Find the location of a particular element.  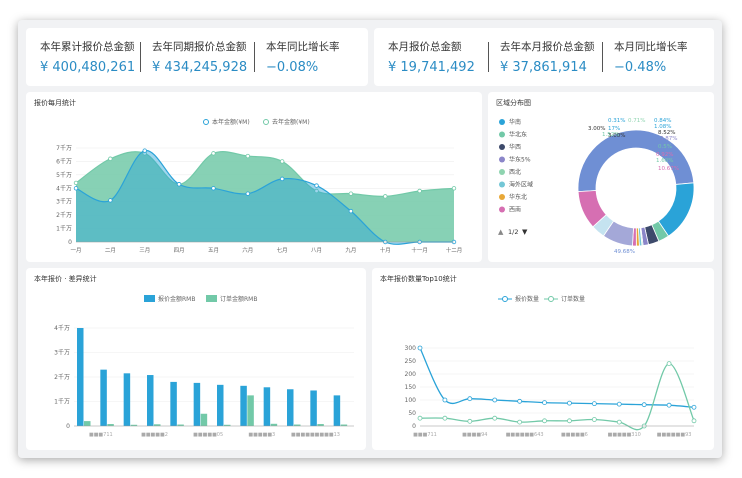

x-tick-label: 十一月 is located at coordinates (419, 250).